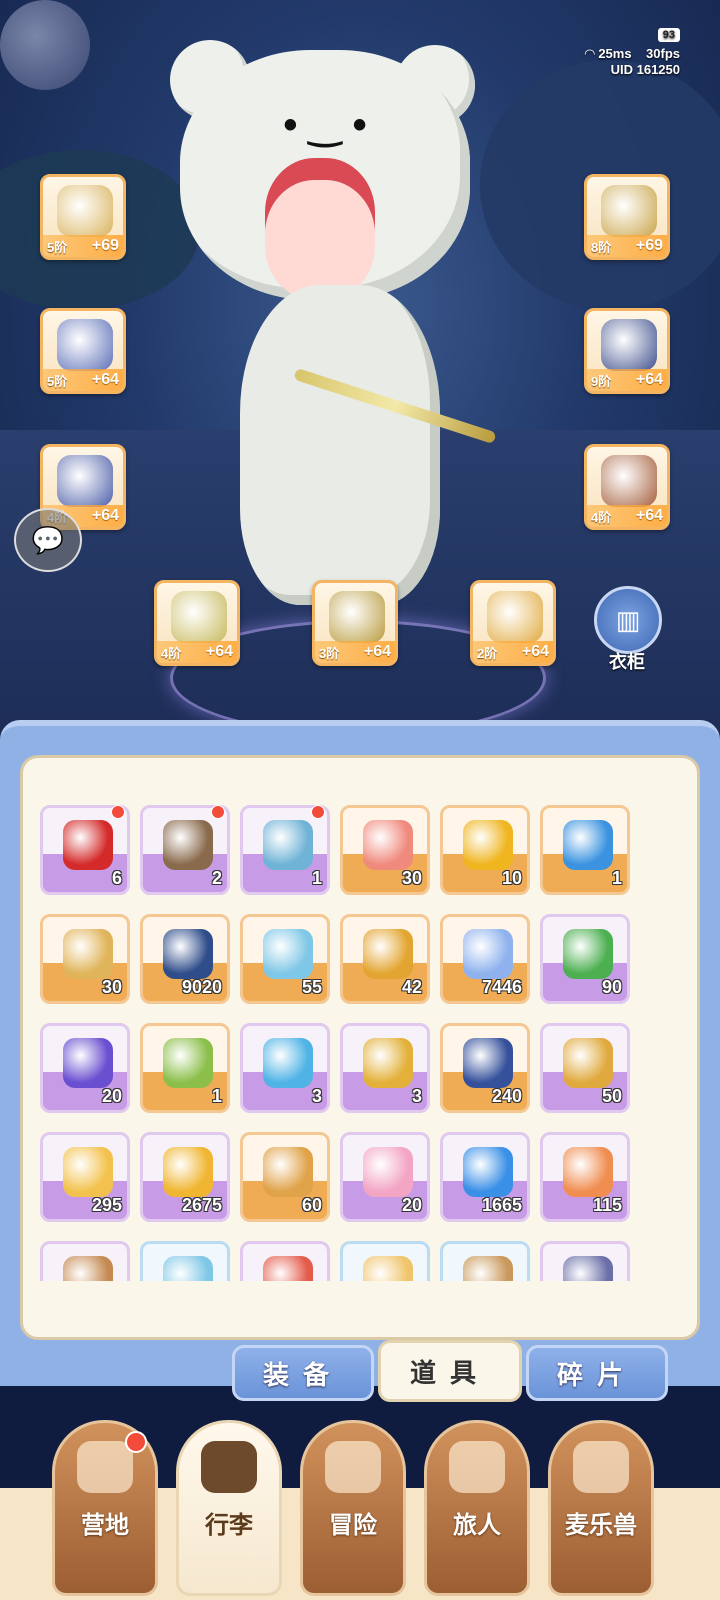 This screenshot has height=1600, width=720. Describe the element at coordinates (668, 35) in the screenshot. I see `battery-indicator: 93` at that location.